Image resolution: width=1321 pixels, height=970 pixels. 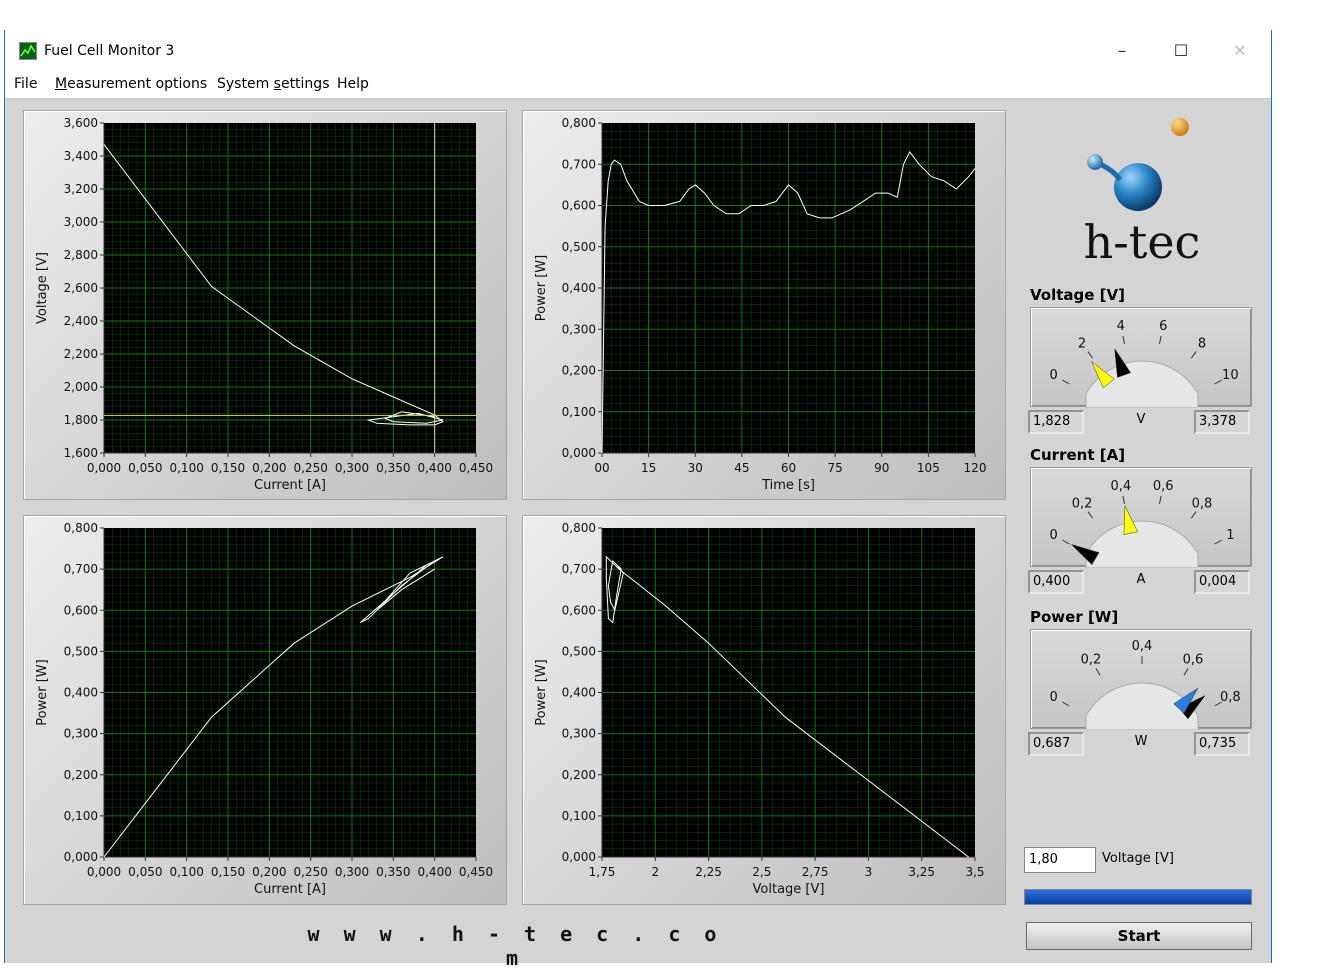 I want to click on y-tick-label: 1,800, so click(x=81, y=420).